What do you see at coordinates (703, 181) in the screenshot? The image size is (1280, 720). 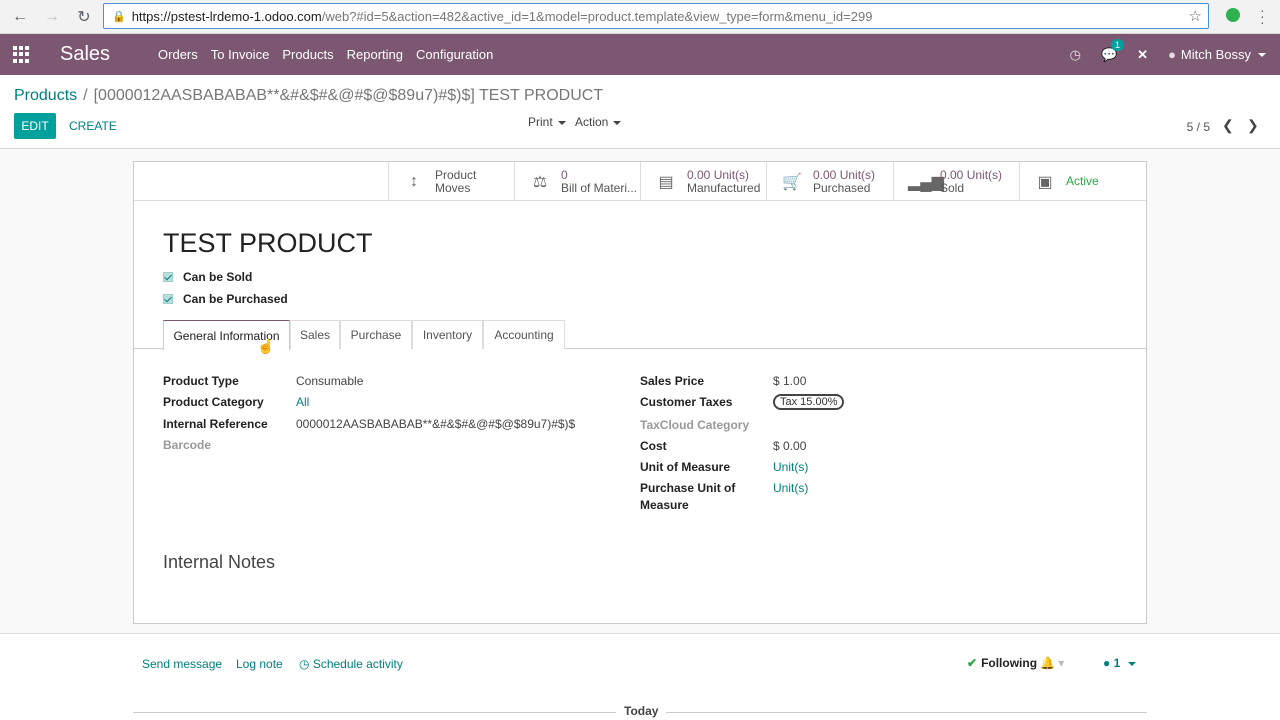 I see `smart-button-manufactured: ▤ 0.00 Unit(s) Manufactured` at bounding box center [703, 181].